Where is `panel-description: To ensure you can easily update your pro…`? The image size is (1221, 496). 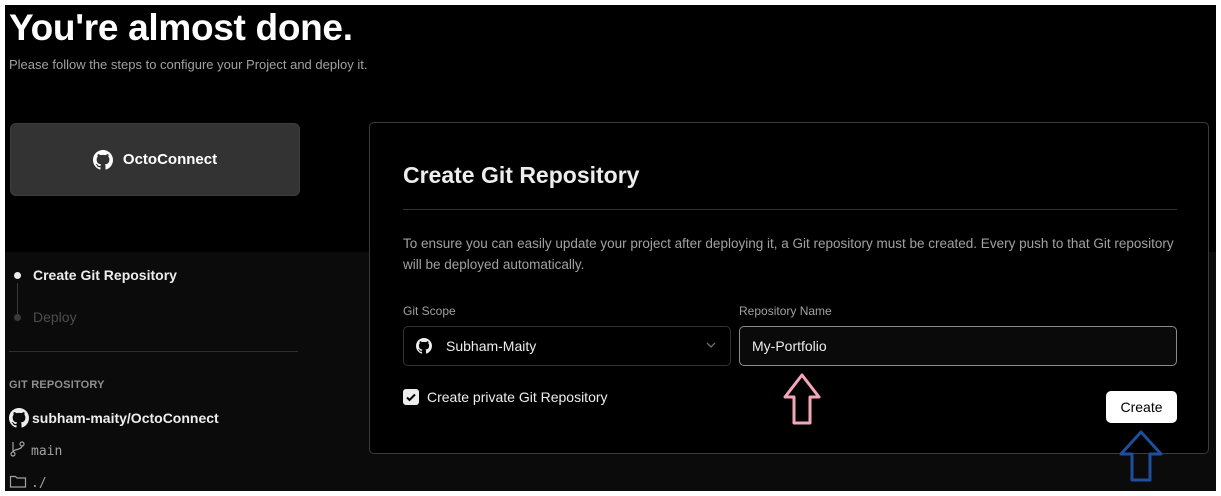 panel-description: To ensure you can easily update your pro… is located at coordinates (788, 254).